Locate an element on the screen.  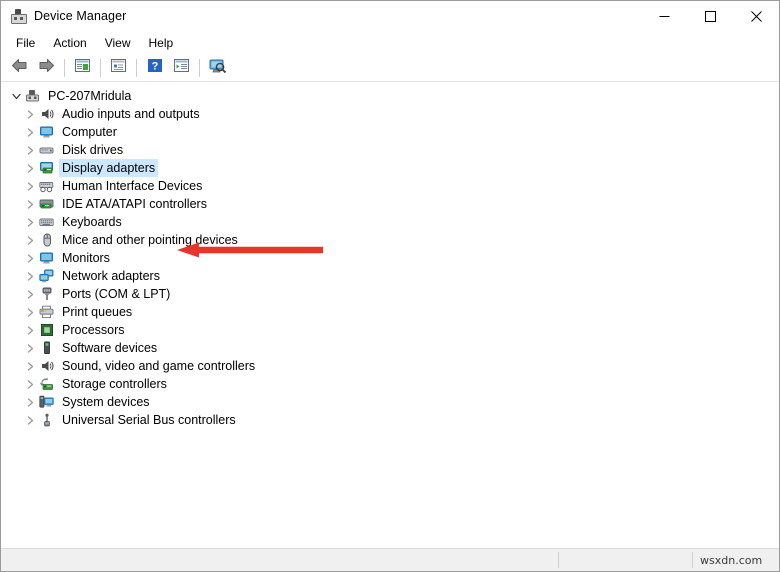
scan-monitor-icon is located at coordinates (217, 68).